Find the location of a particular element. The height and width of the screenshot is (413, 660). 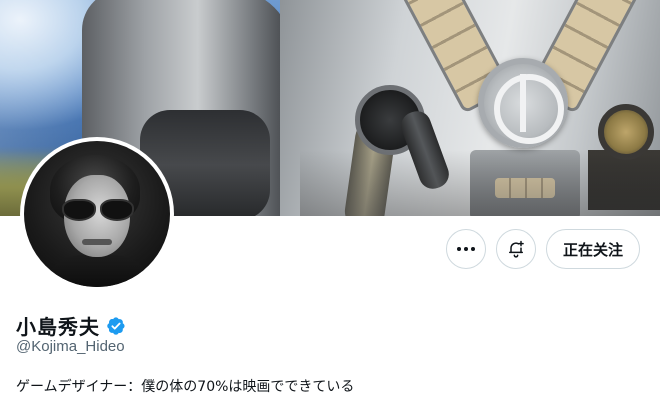

sunglasses is located at coordinates (98, 210).